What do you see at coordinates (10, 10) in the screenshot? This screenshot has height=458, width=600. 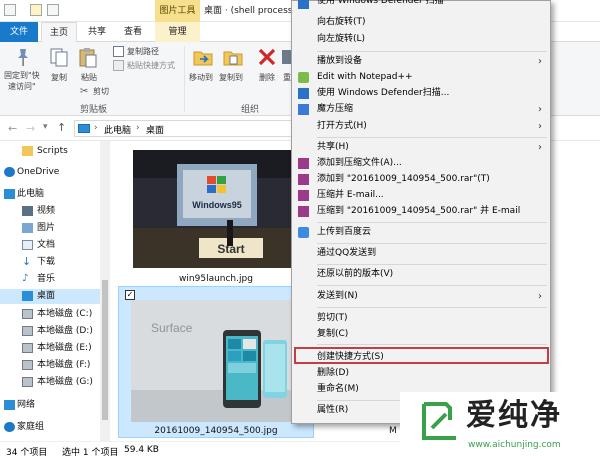 I see `app-icon` at bounding box center [10, 10].